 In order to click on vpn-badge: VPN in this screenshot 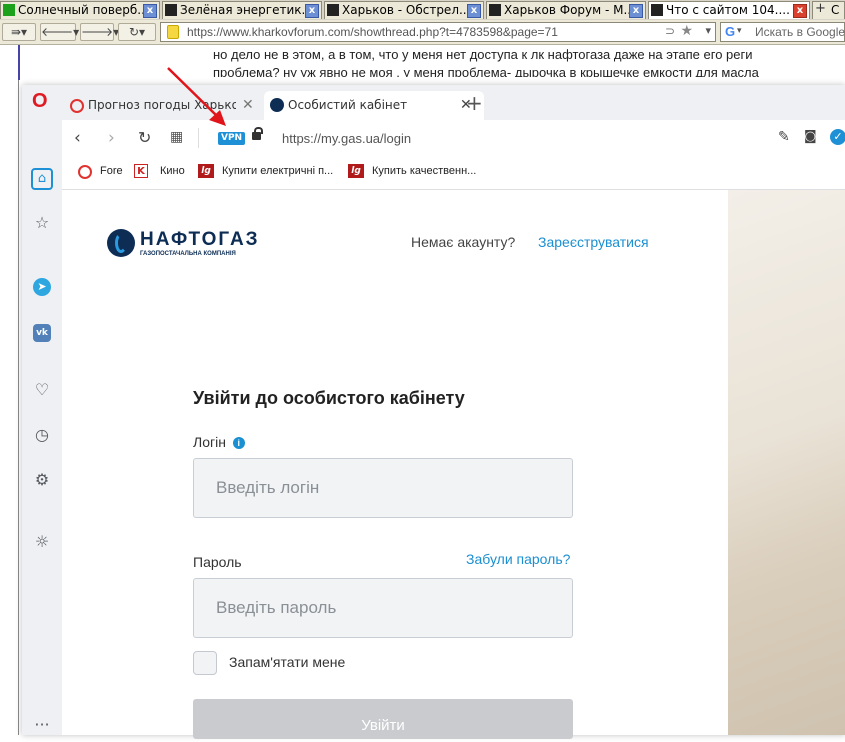, I will do `click(232, 138)`.